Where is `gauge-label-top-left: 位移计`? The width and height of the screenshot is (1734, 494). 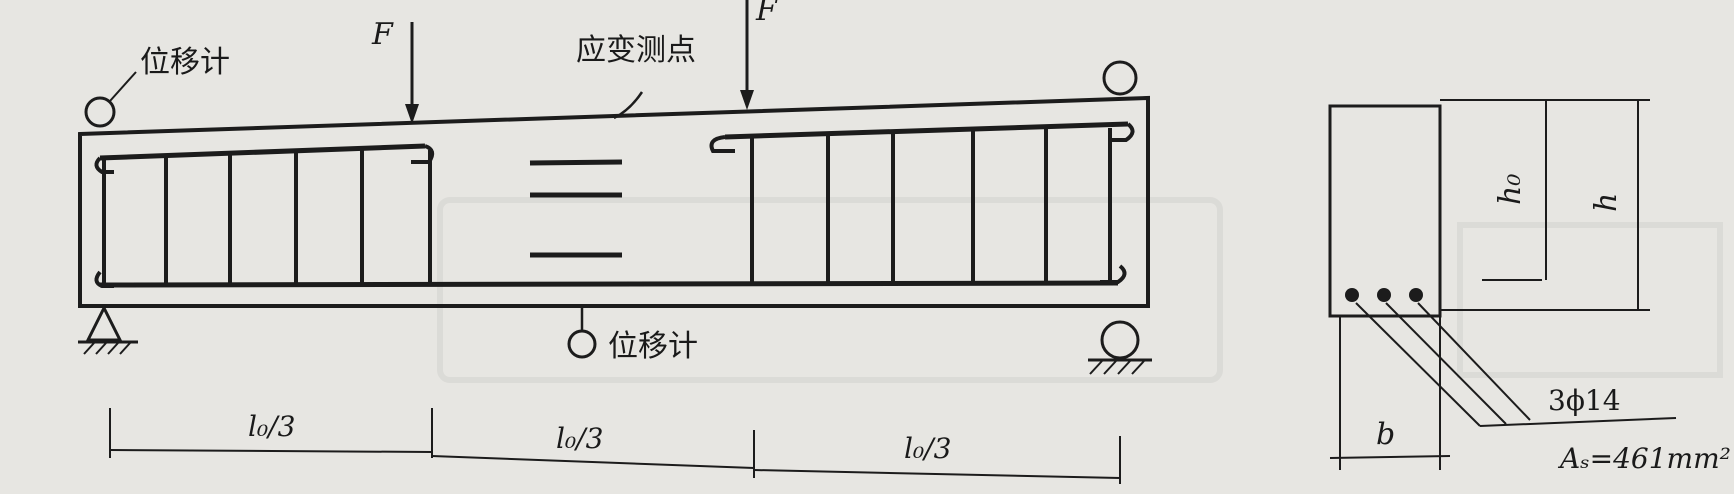
gauge-label-top-left: 位移计 is located at coordinates (185, 62).